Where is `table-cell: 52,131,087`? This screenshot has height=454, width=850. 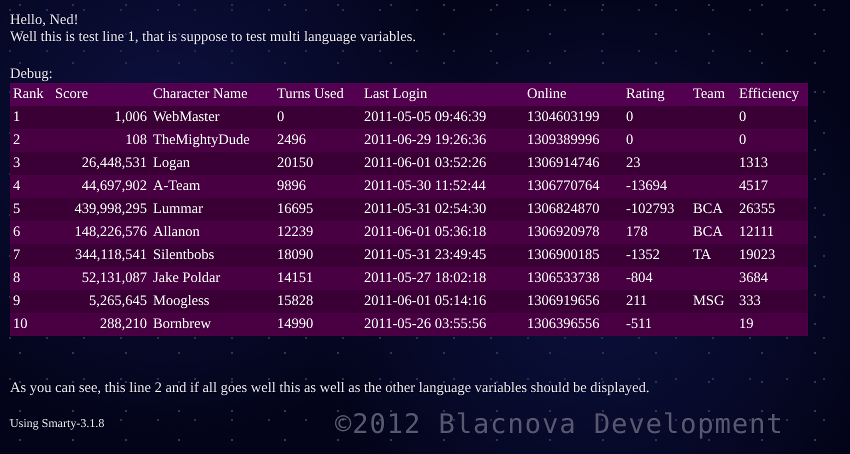 table-cell: 52,131,087 is located at coordinates (114, 278).